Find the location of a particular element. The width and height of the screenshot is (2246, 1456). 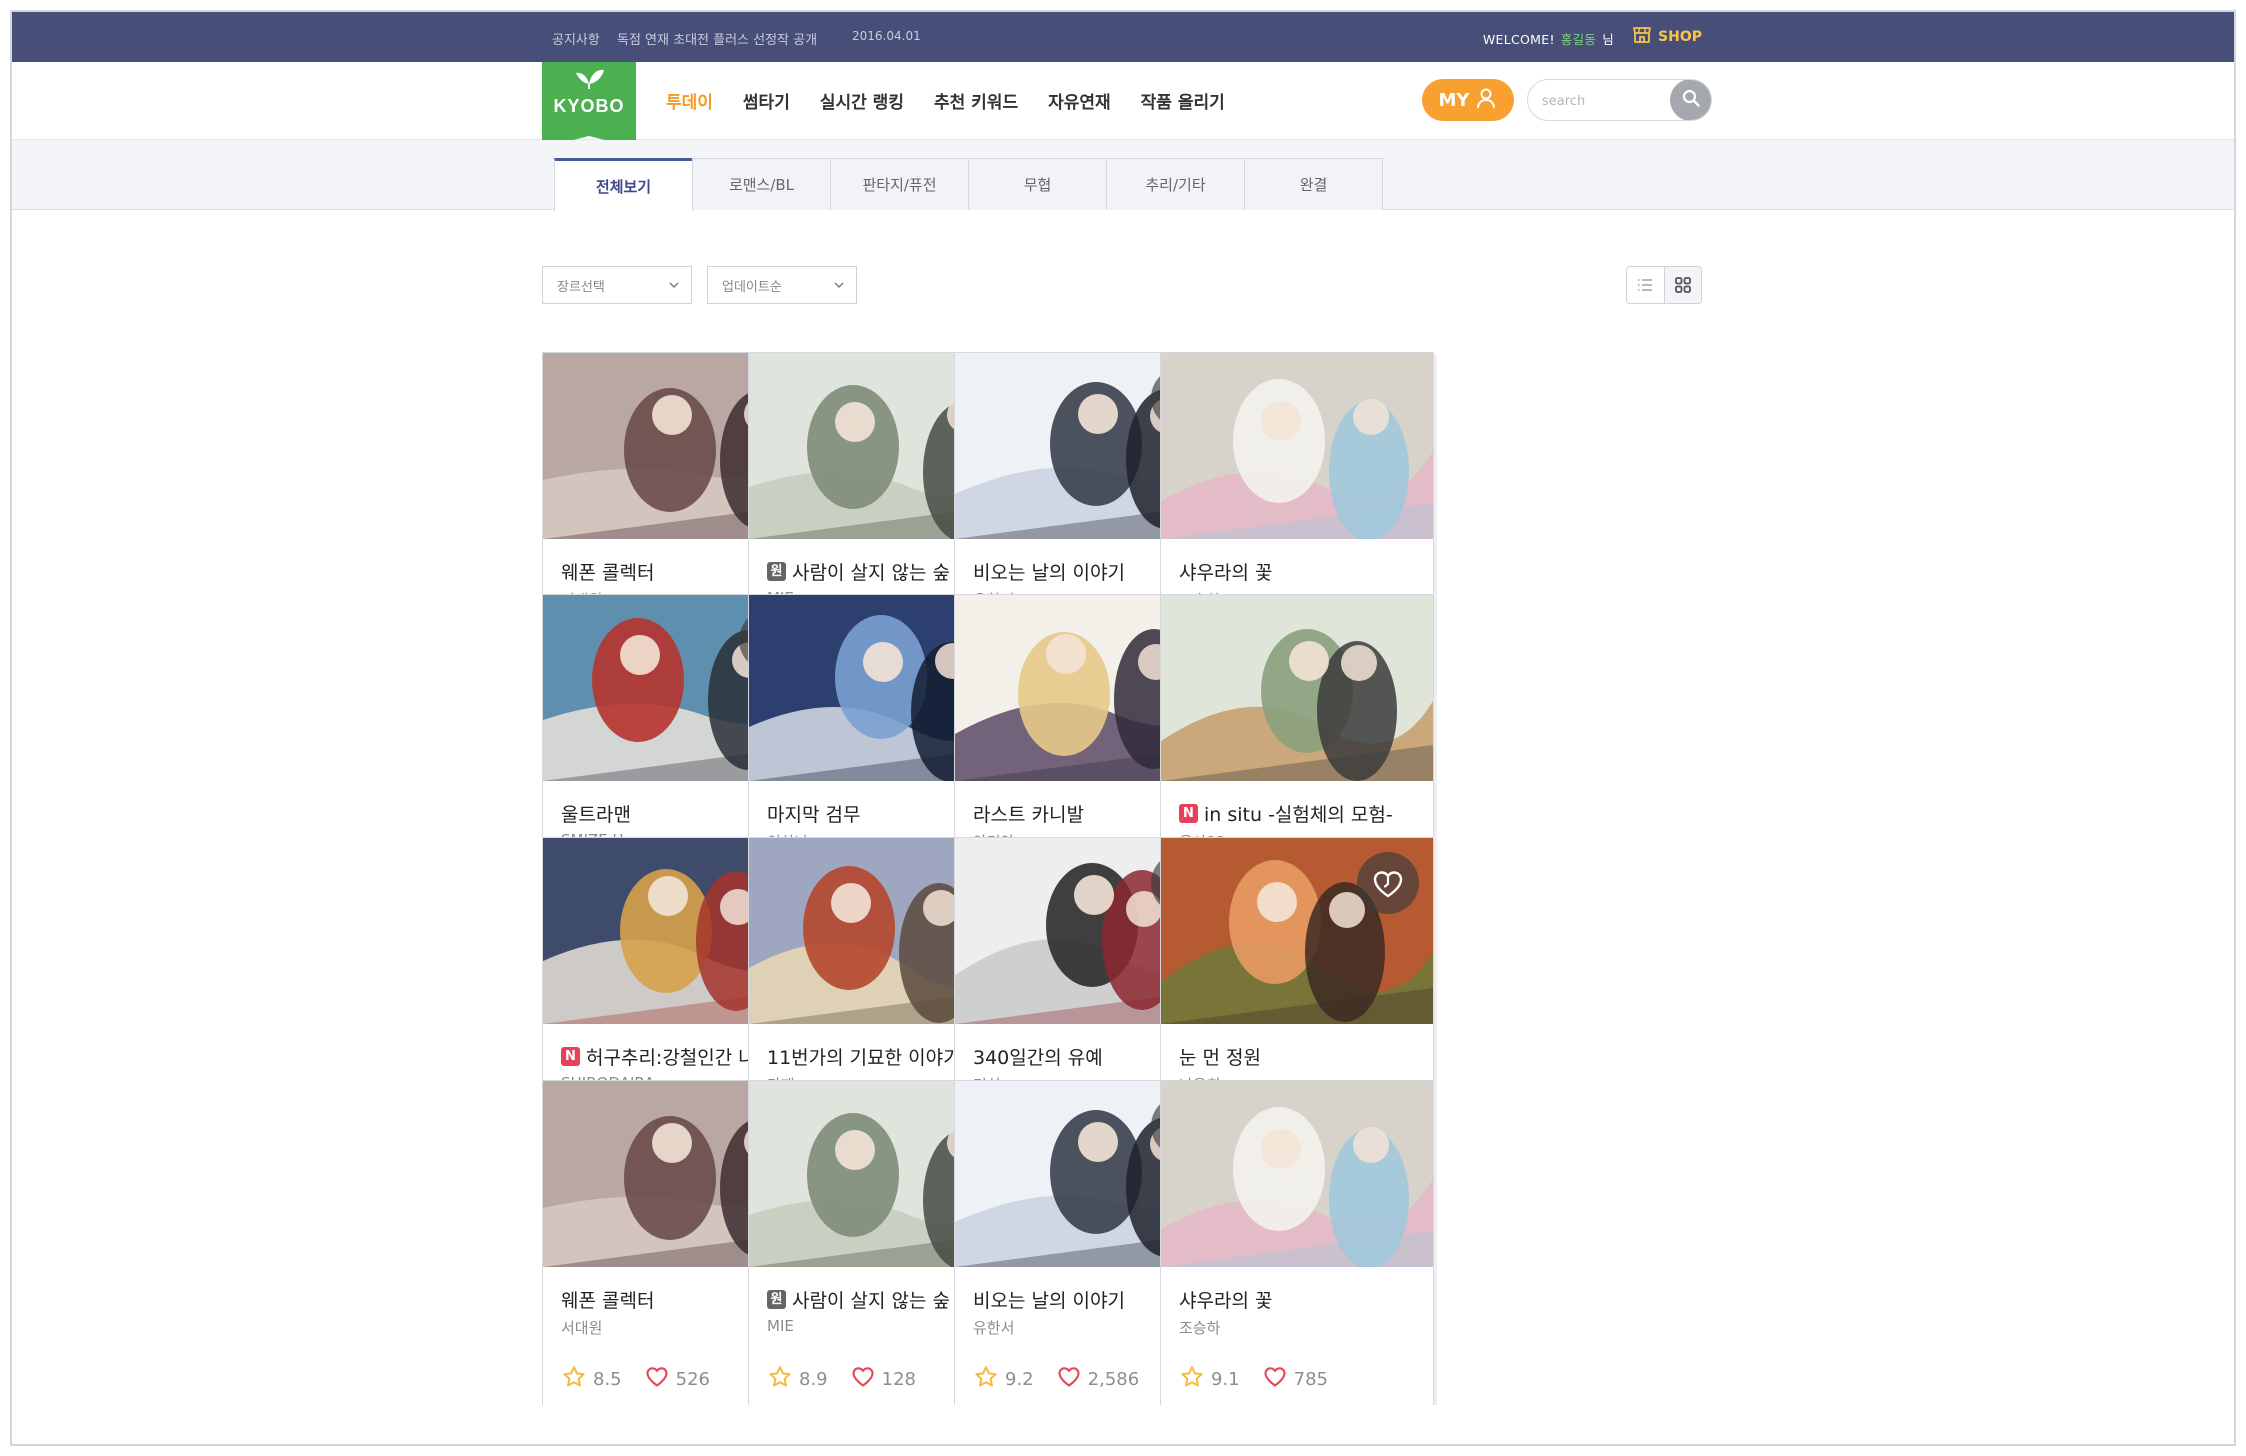

shop-link: SHOP is located at coordinates (1667, 37).